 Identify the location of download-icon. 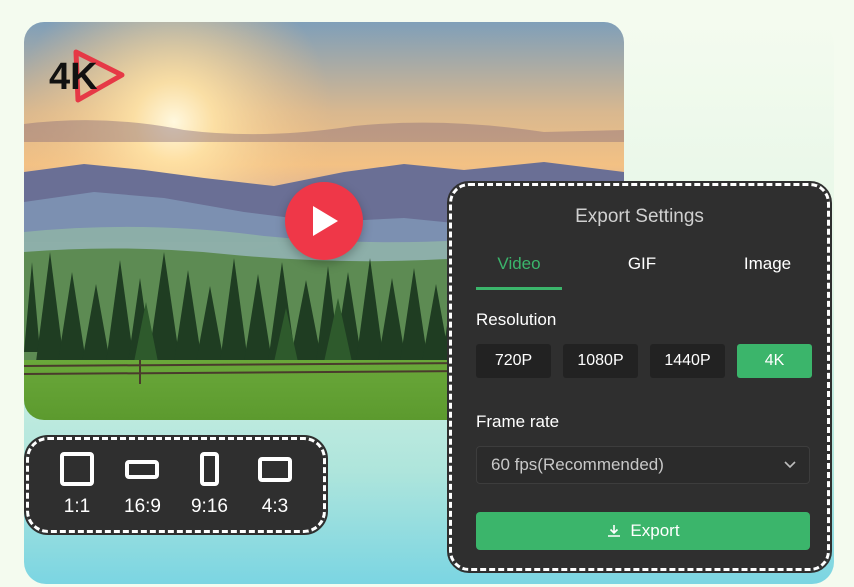
(614, 531).